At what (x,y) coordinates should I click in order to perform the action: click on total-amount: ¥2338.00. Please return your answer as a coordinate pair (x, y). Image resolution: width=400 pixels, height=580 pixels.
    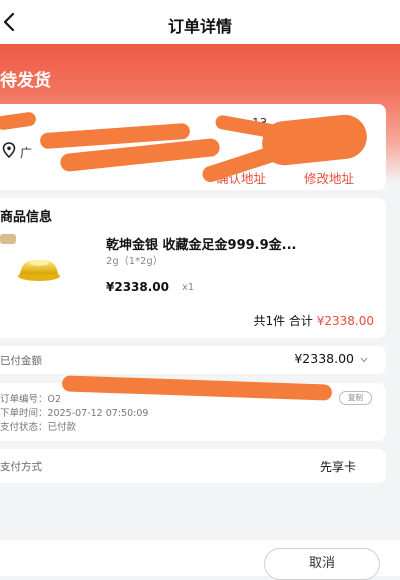
    Looking at the image, I should click on (345, 321).